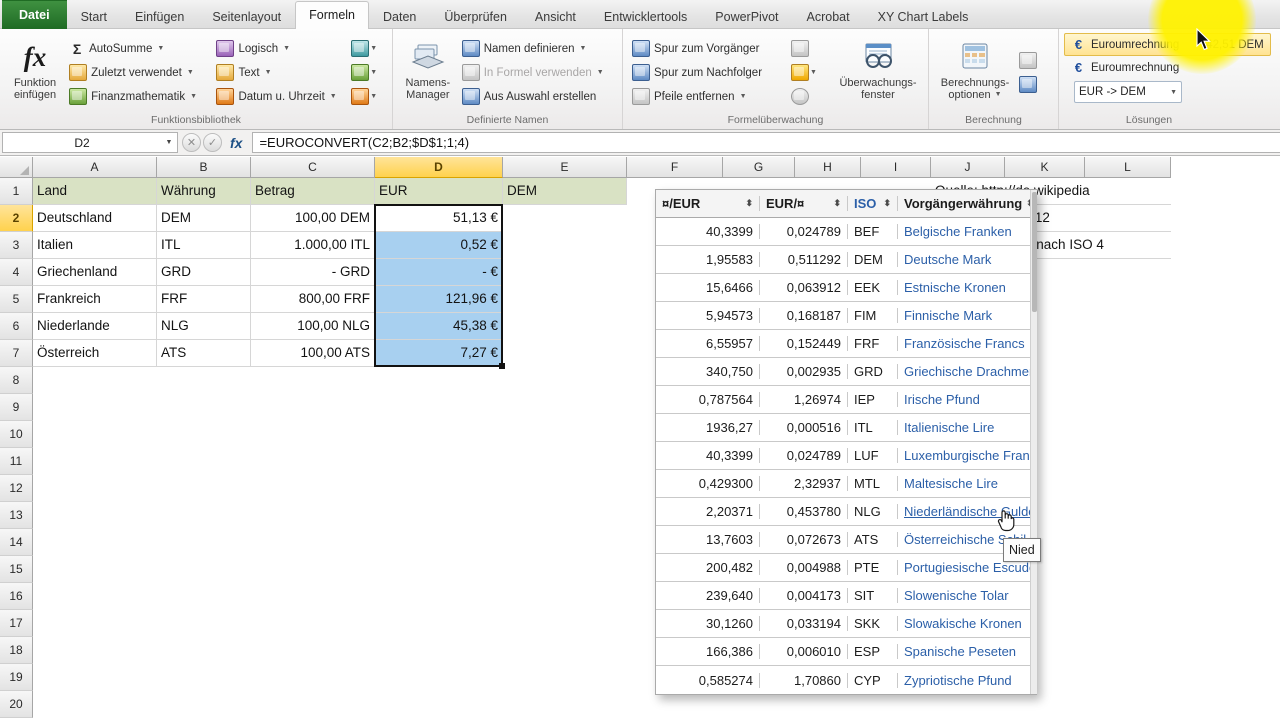 The image size is (1280, 720). What do you see at coordinates (746, 16) in the screenshot?
I see `ribbon-tab-powerpivot: PowerPivot` at bounding box center [746, 16].